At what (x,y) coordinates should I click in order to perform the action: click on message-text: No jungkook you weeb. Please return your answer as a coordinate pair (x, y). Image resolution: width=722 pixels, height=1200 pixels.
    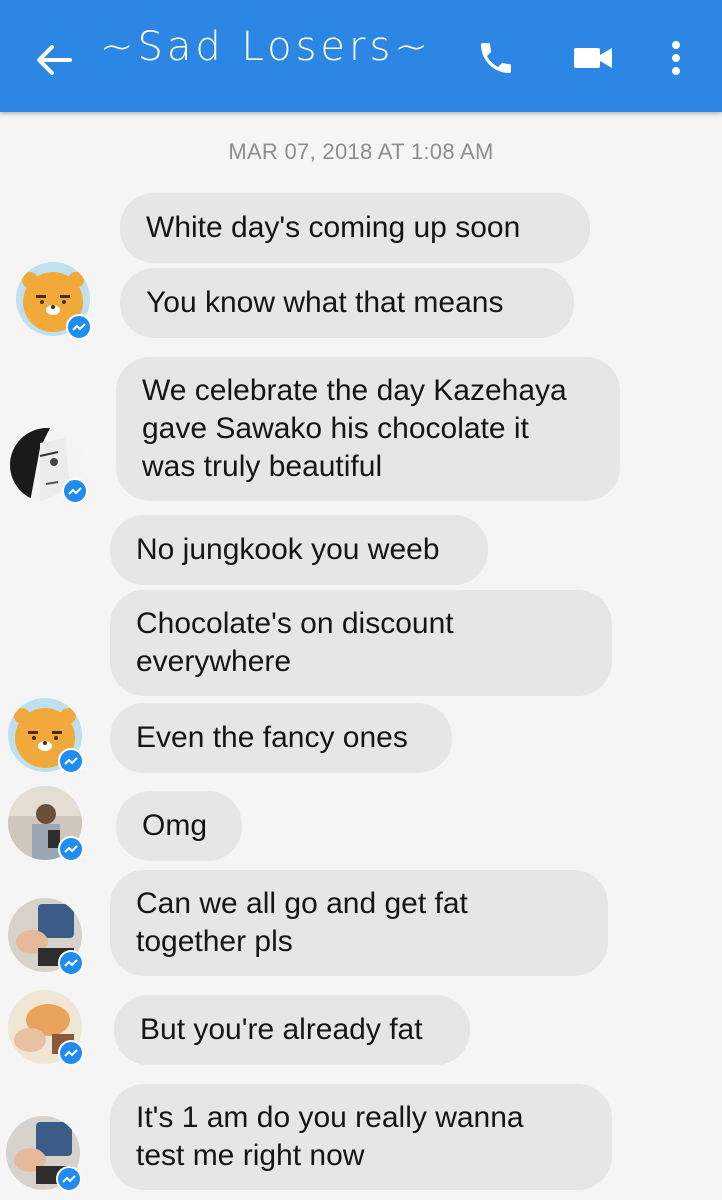
    Looking at the image, I should click on (288, 549).